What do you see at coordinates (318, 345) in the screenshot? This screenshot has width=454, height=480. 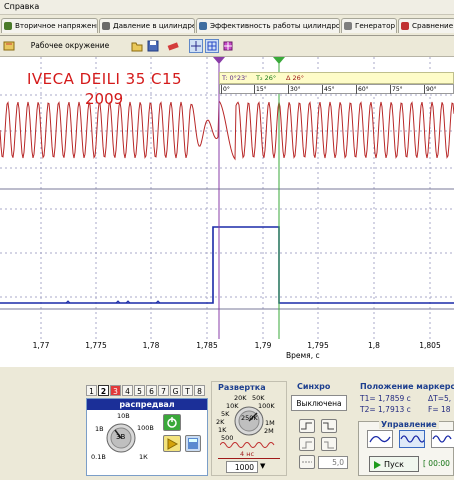 I see `x-tick-label: 1,795` at bounding box center [318, 345].